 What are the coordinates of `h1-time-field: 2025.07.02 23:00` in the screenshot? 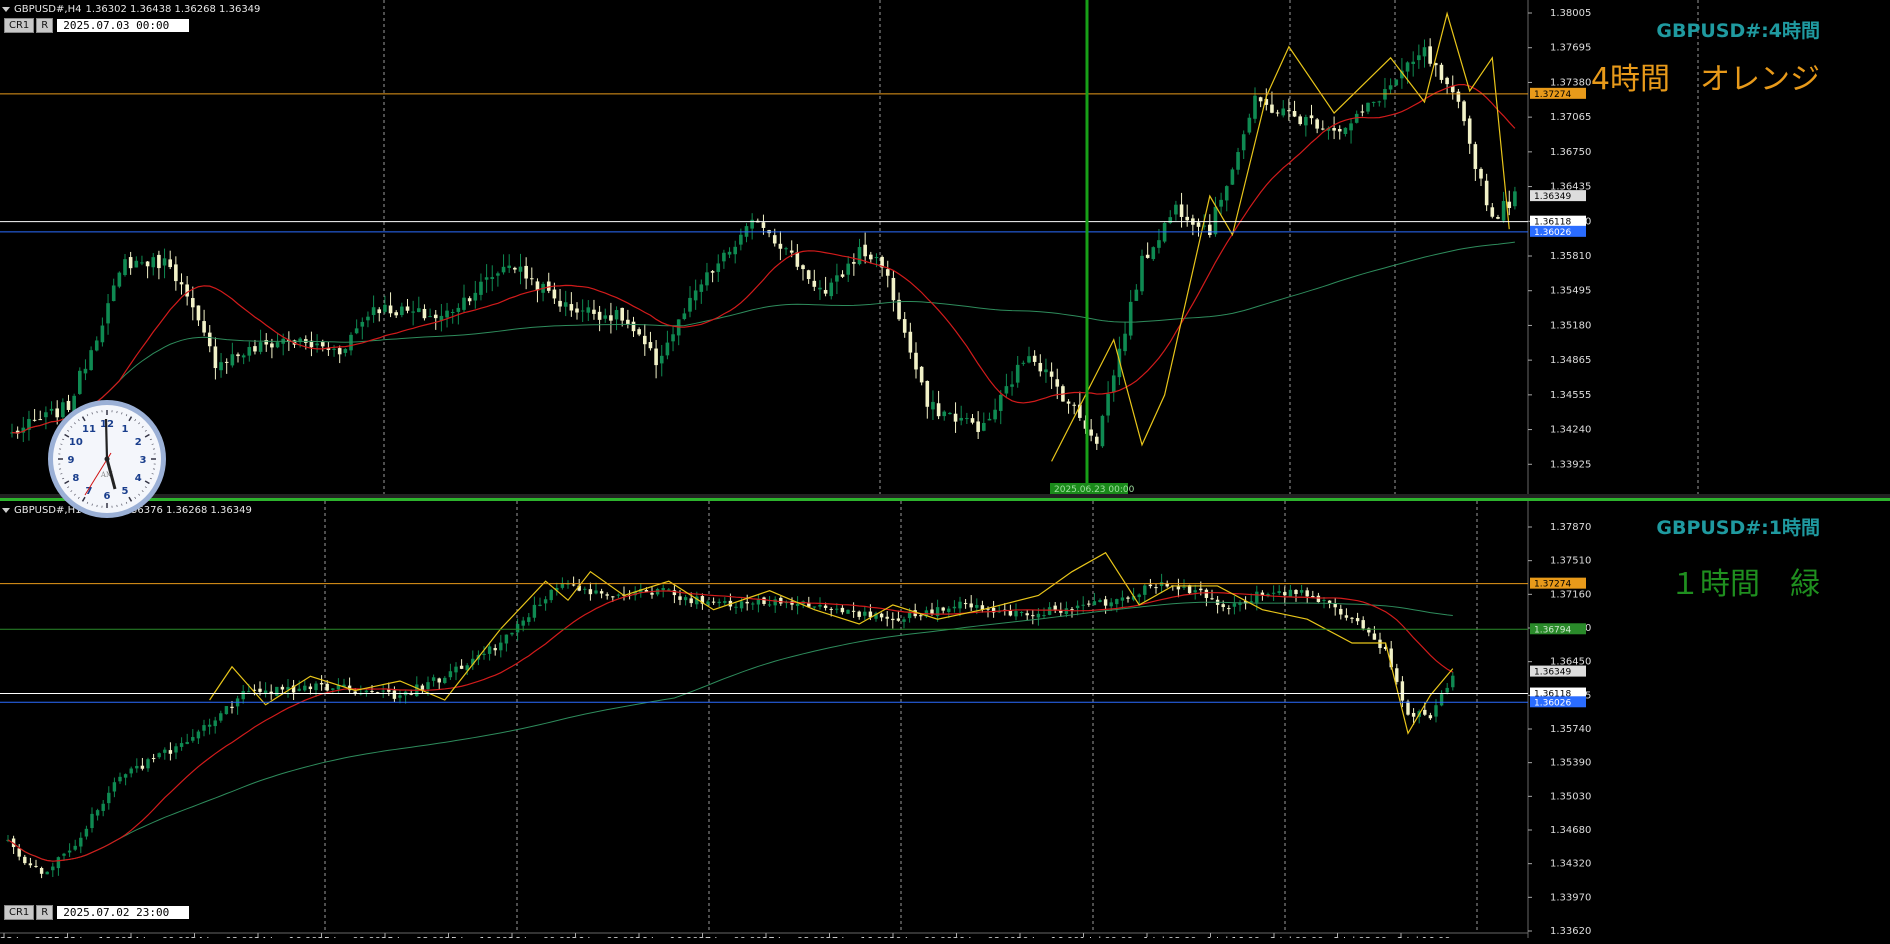 It's located at (123, 912).